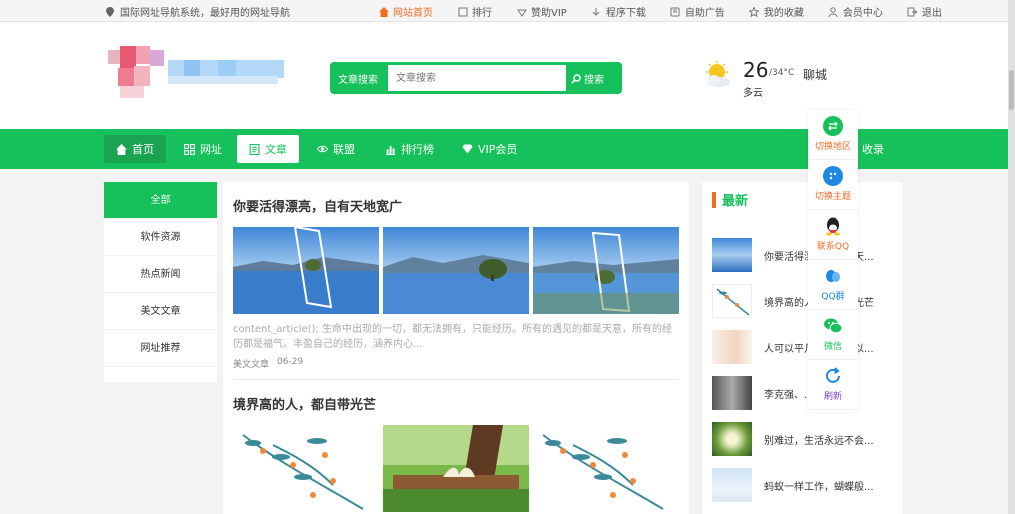  What do you see at coordinates (697, 11) in the screenshot?
I see `top-link-ad: 自助广告` at bounding box center [697, 11].